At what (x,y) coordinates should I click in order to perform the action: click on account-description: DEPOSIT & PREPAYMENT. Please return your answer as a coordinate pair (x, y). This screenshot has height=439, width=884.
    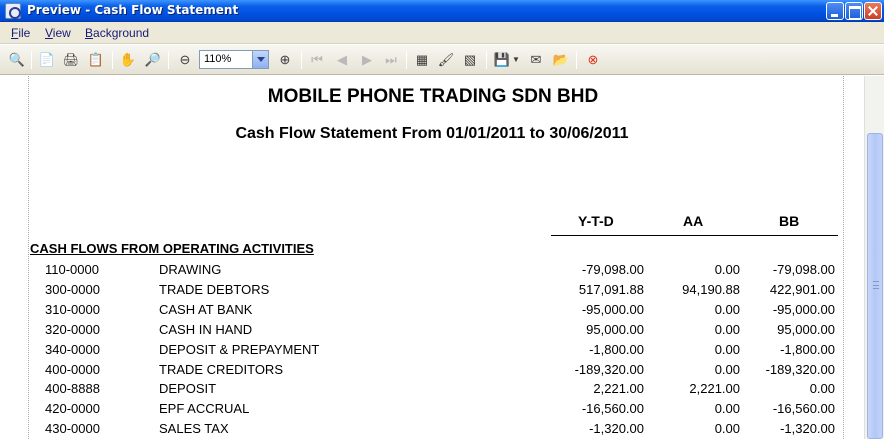
    Looking at the image, I should click on (239, 349).